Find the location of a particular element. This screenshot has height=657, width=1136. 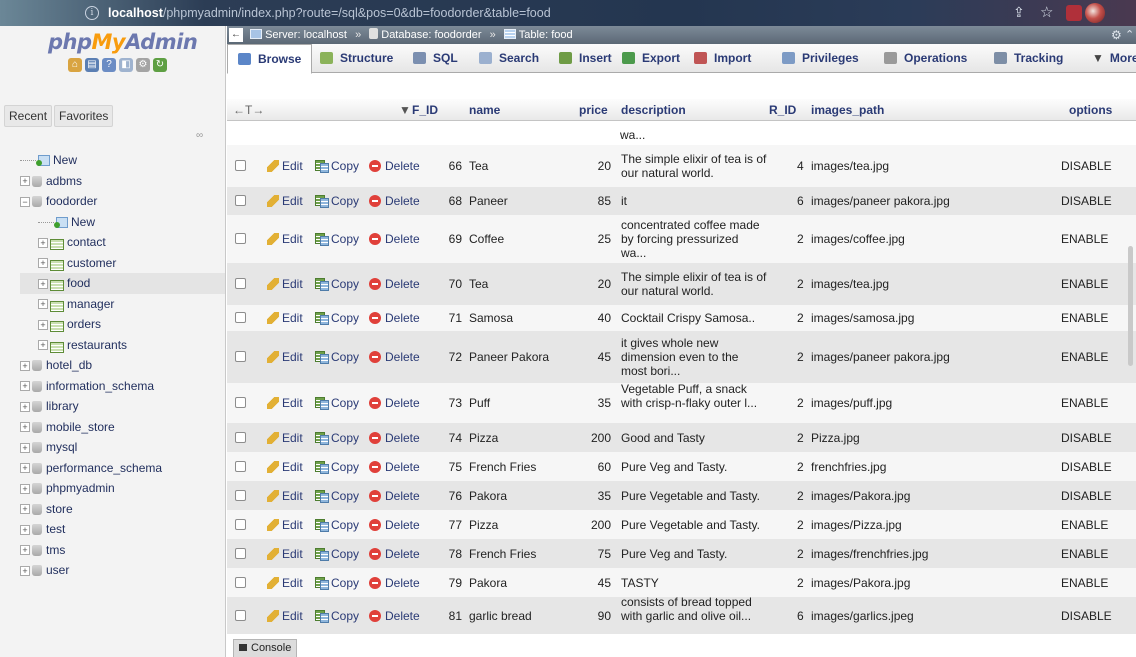

tab-search: Search is located at coordinates (509, 58).